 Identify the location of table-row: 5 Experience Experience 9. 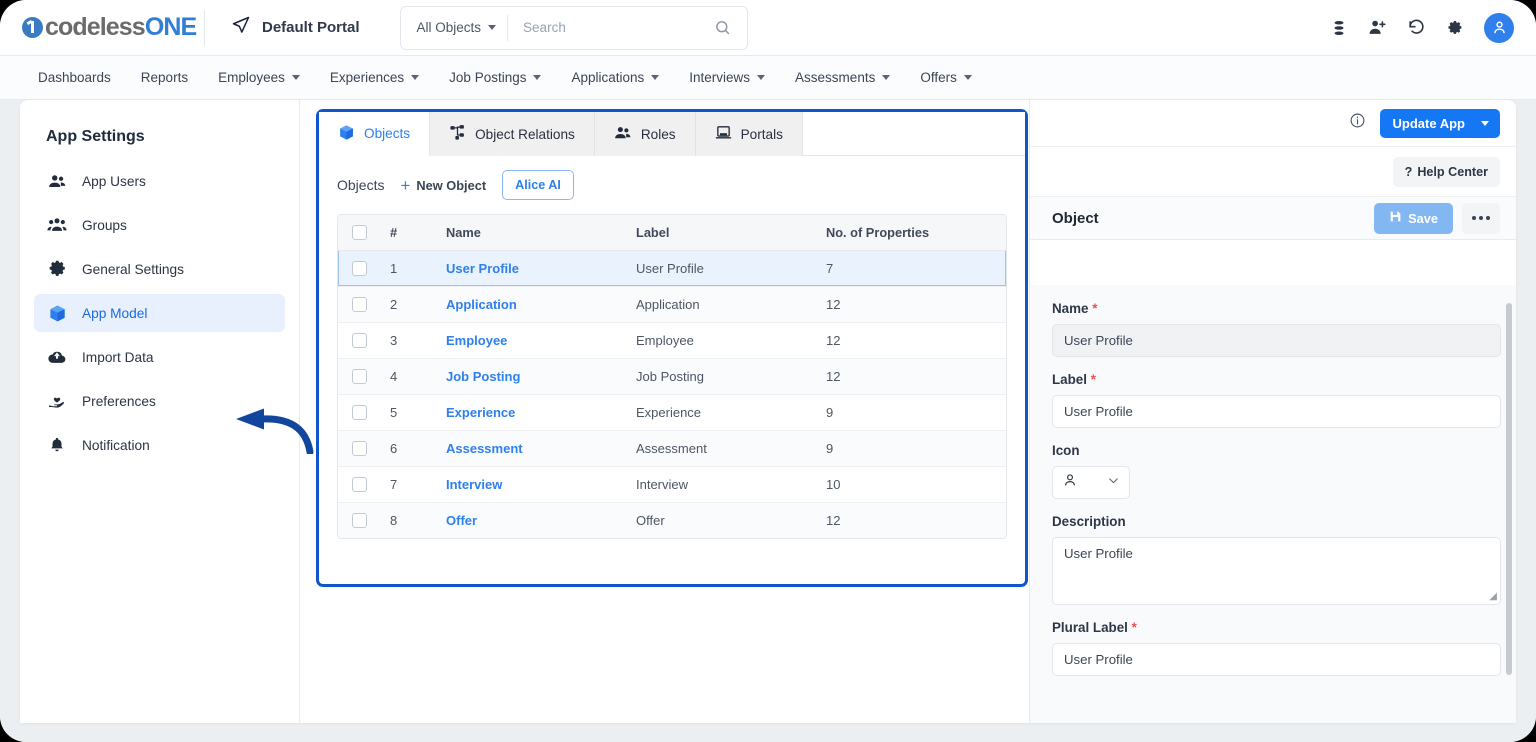
(672, 412).